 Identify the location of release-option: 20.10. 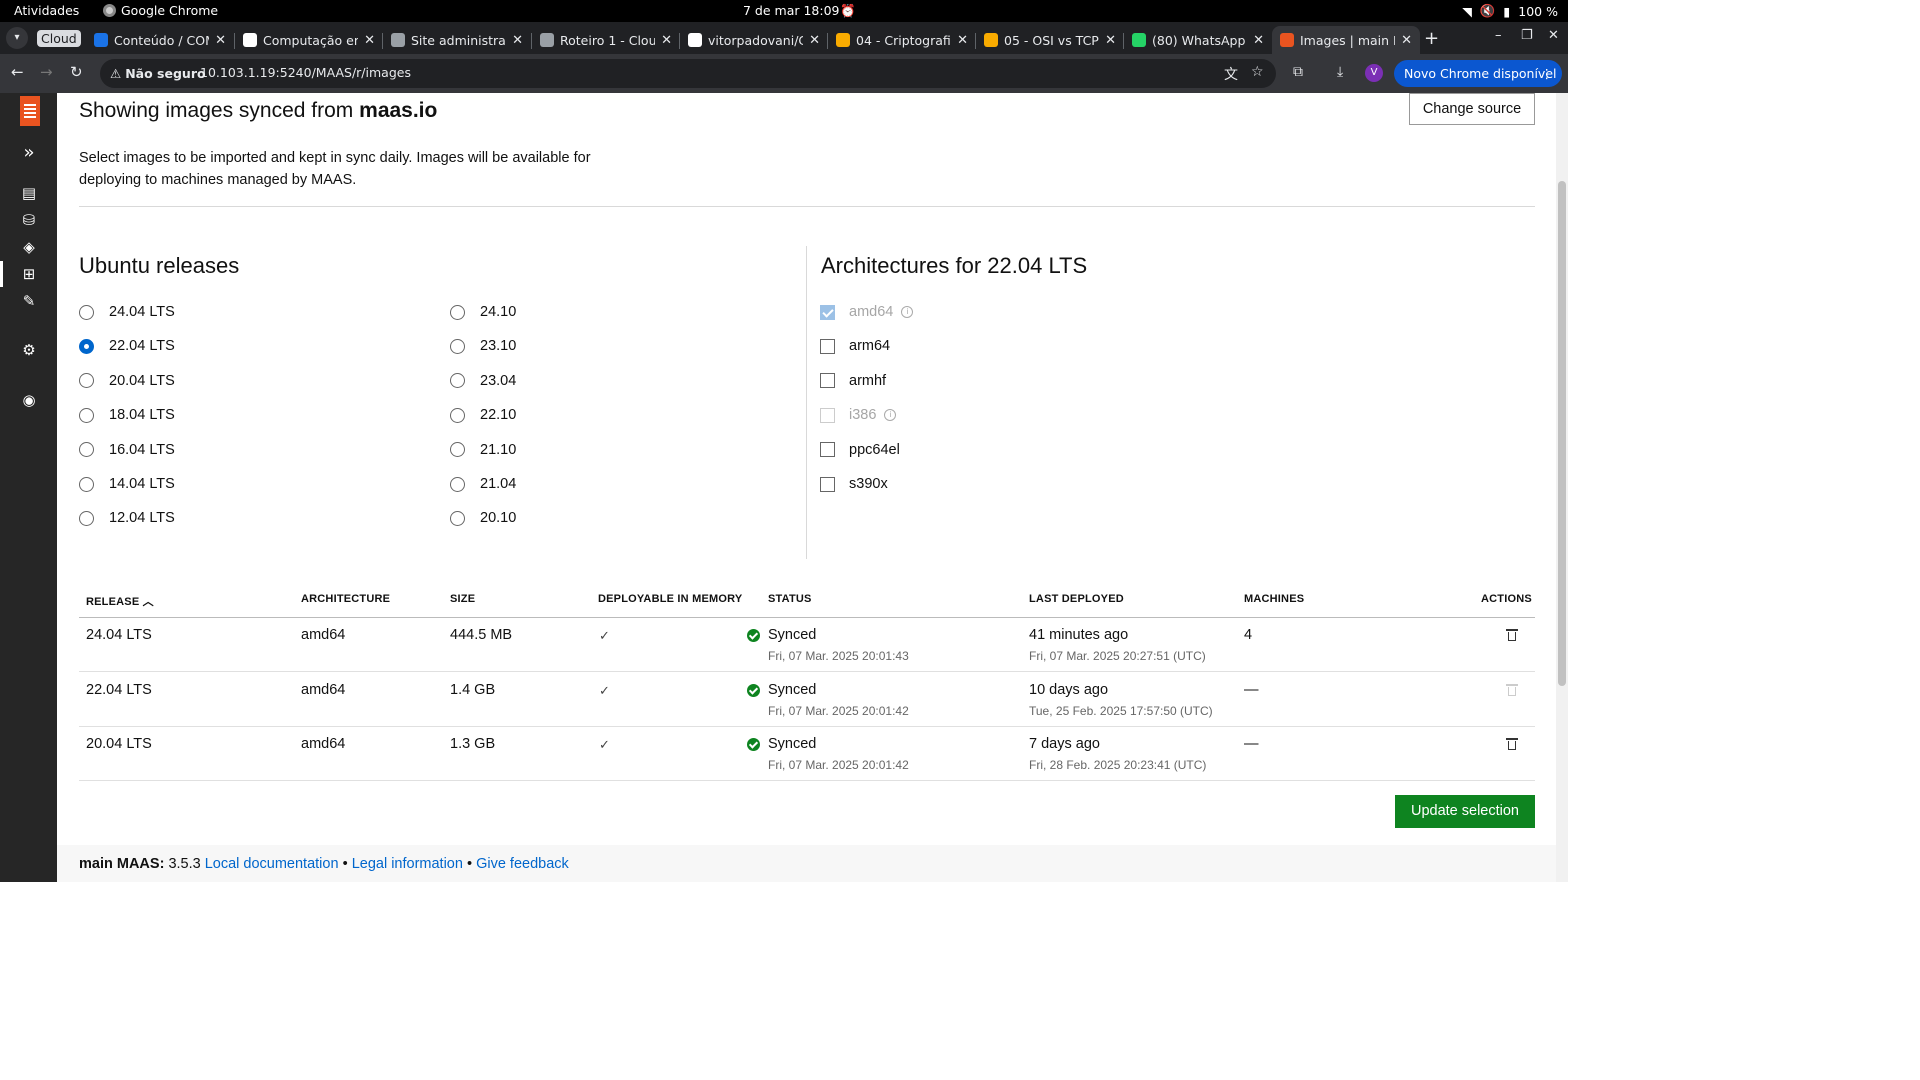
(483, 518).